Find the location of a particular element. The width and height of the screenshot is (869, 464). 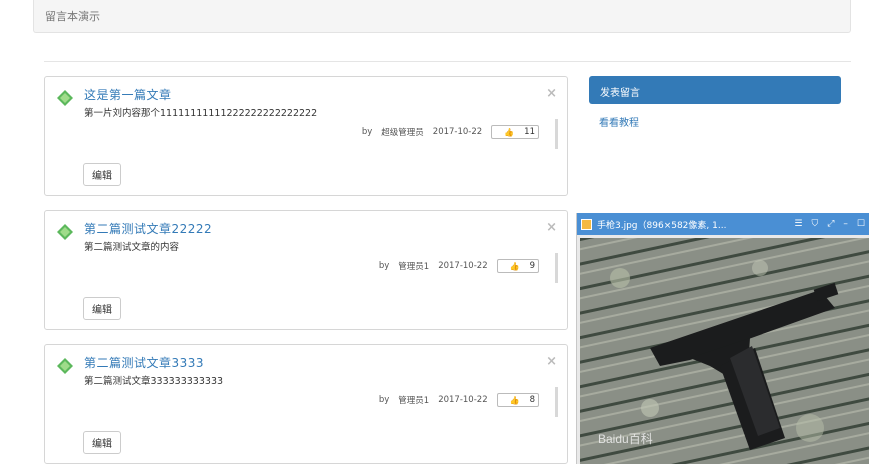

maximize-icon: ☐ is located at coordinates (861, 224).